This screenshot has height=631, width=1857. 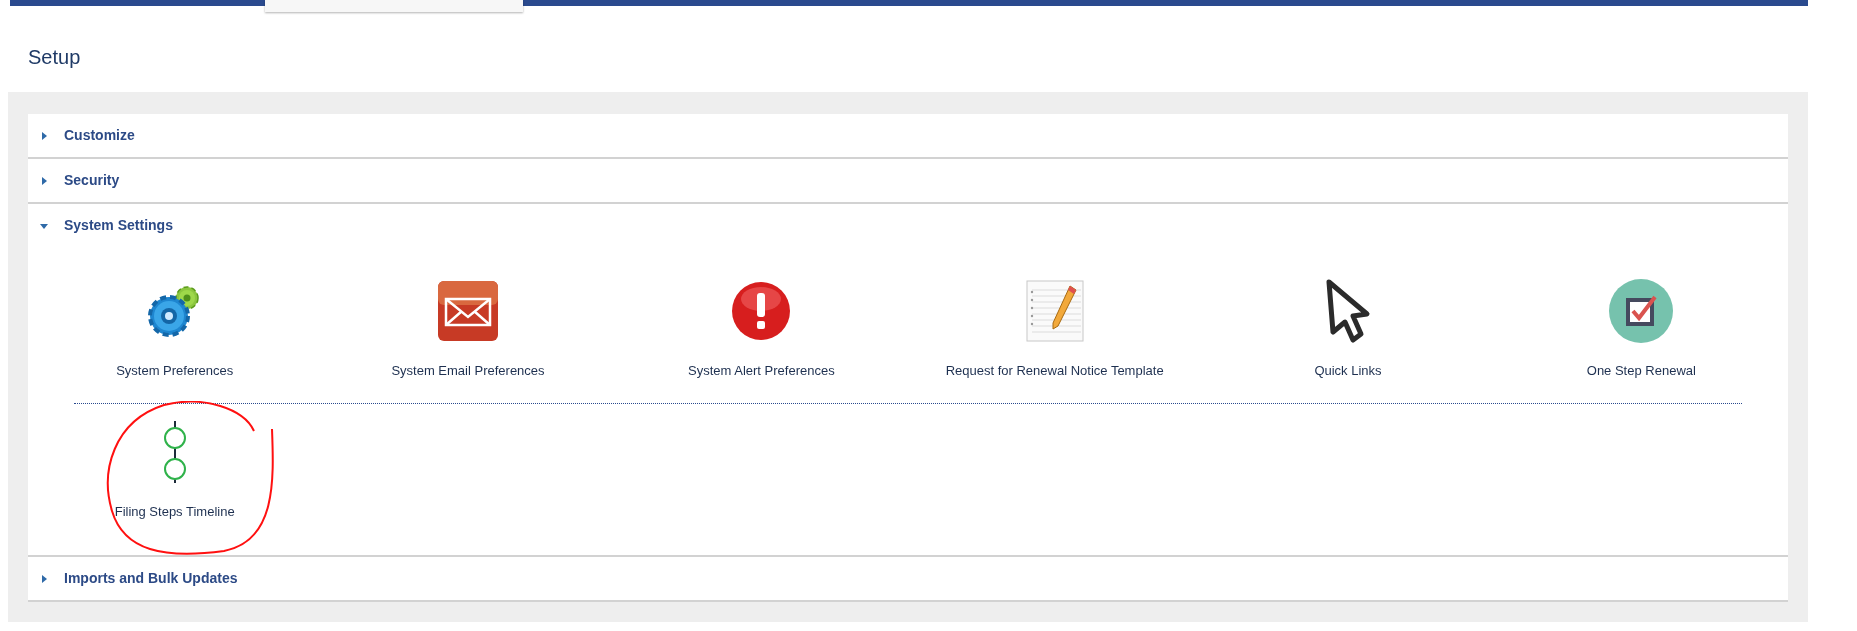 What do you see at coordinates (54, 57) in the screenshot?
I see `page-title: Setup` at bounding box center [54, 57].